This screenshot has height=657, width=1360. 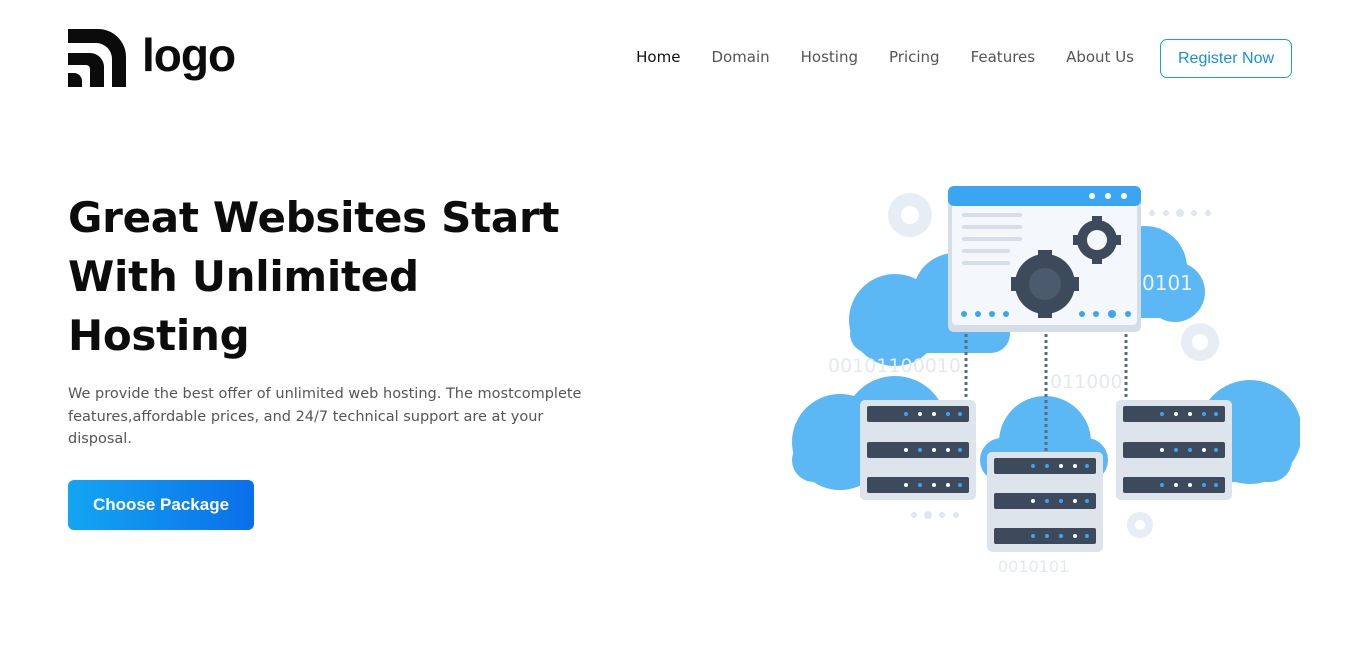 What do you see at coordinates (829, 57) in the screenshot?
I see `nav-hosting: Hosting` at bounding box center [829, 57].